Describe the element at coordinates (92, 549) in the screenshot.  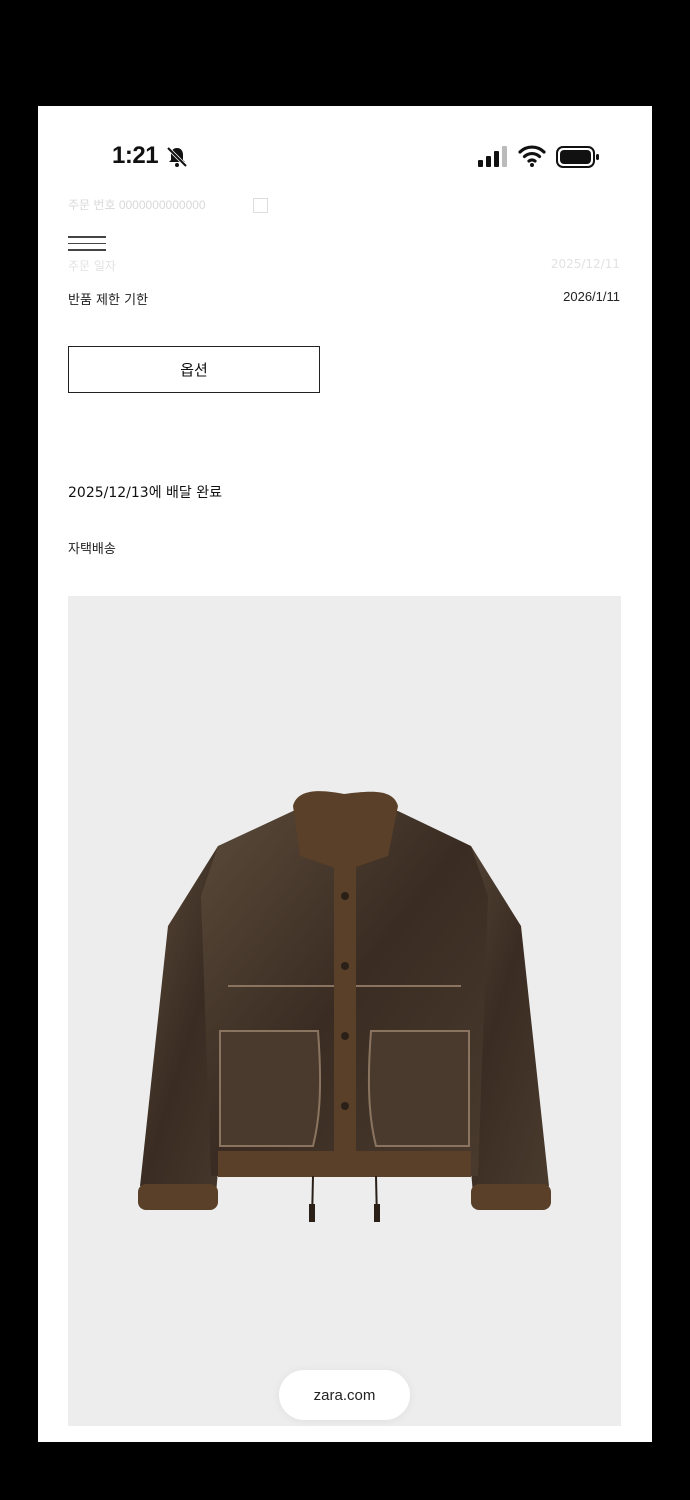
I see `delivery-method: 자택배송` at that location.